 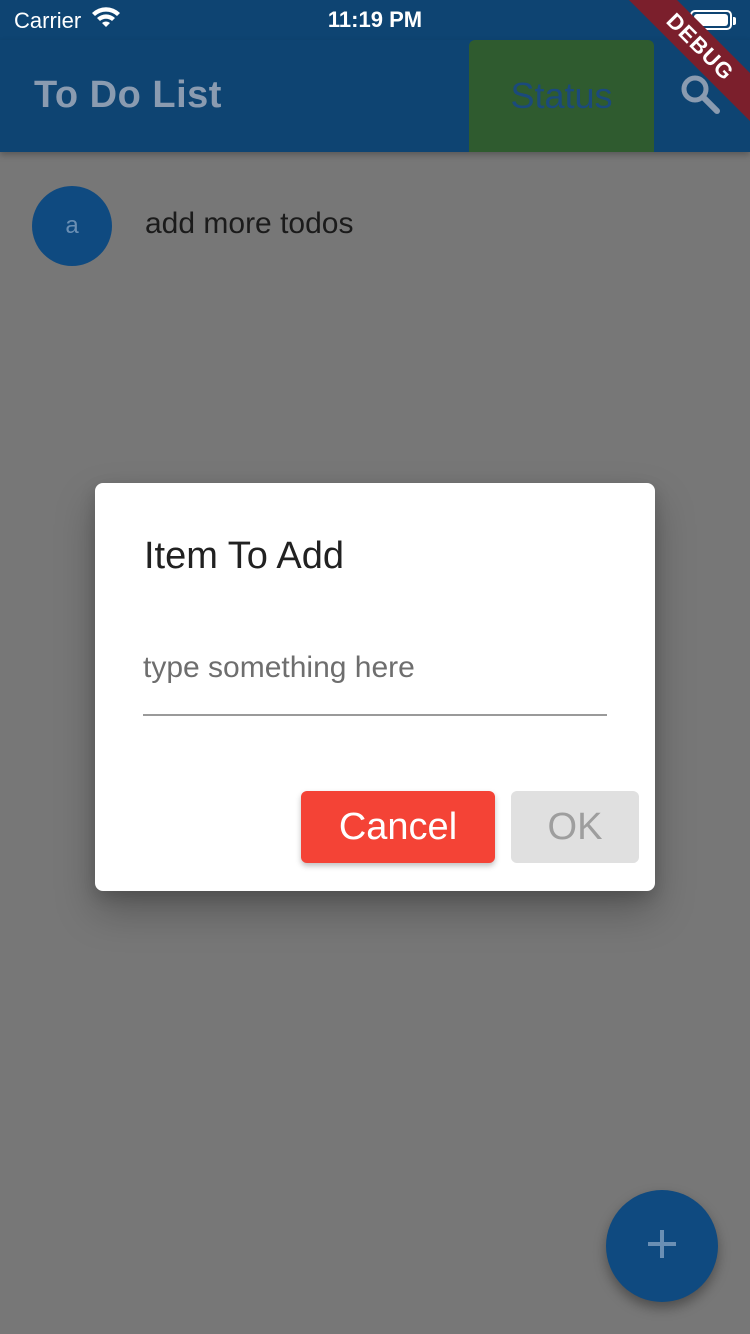 What do you see at coordinates (249, 223) in the screenshot?
I see `list-item-text: add more todos` at bounding box center [249, 223].